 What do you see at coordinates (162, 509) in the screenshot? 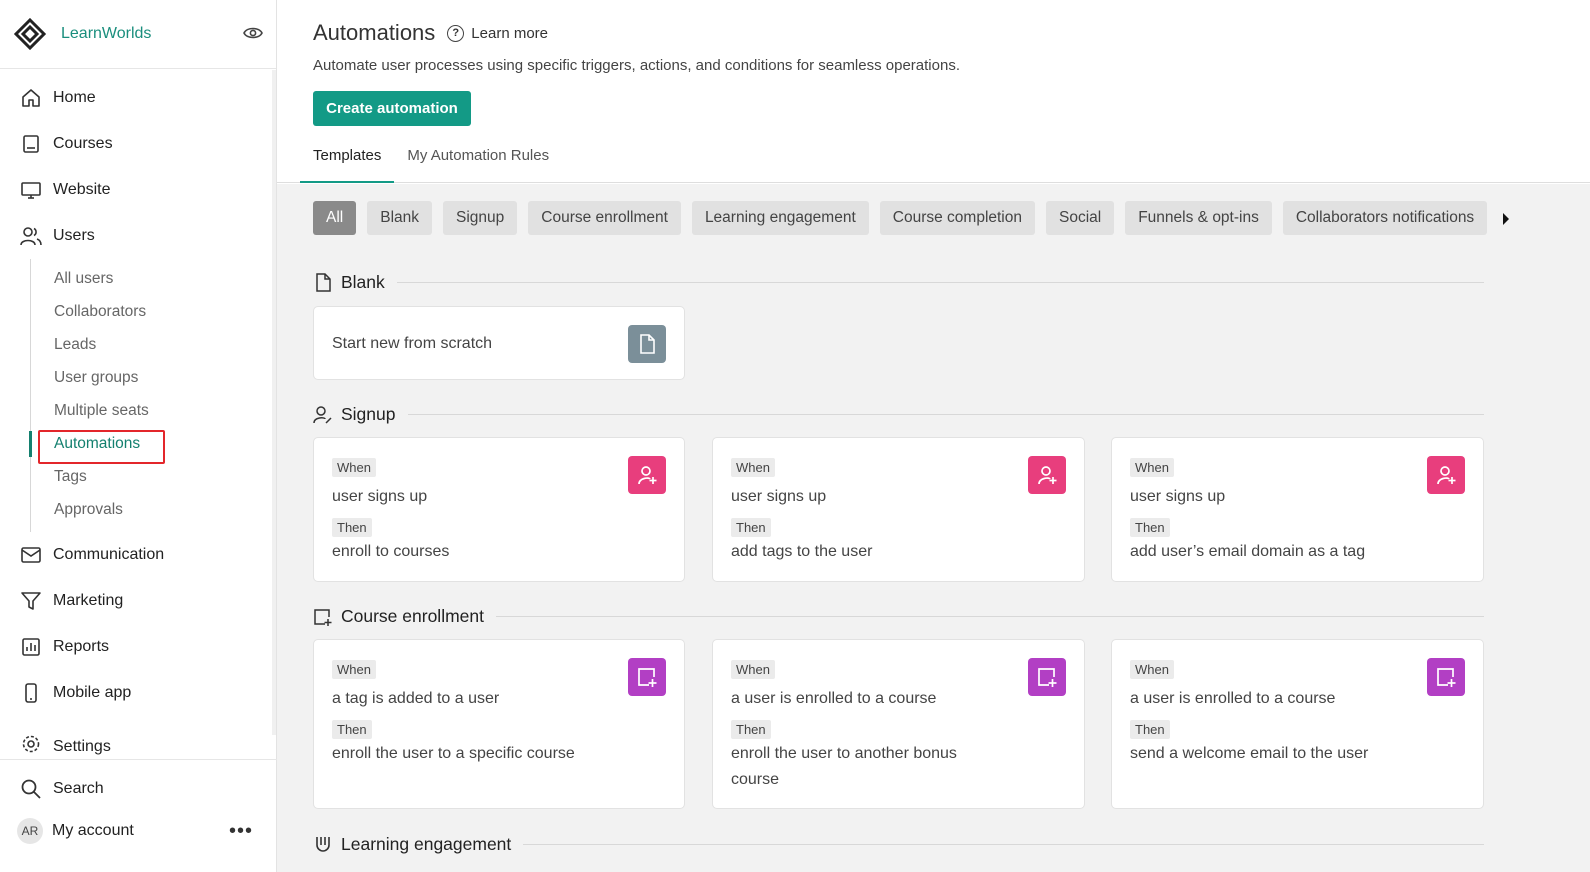
I see `subnav-approvals: Approvals` at bounding box center [162, 509].